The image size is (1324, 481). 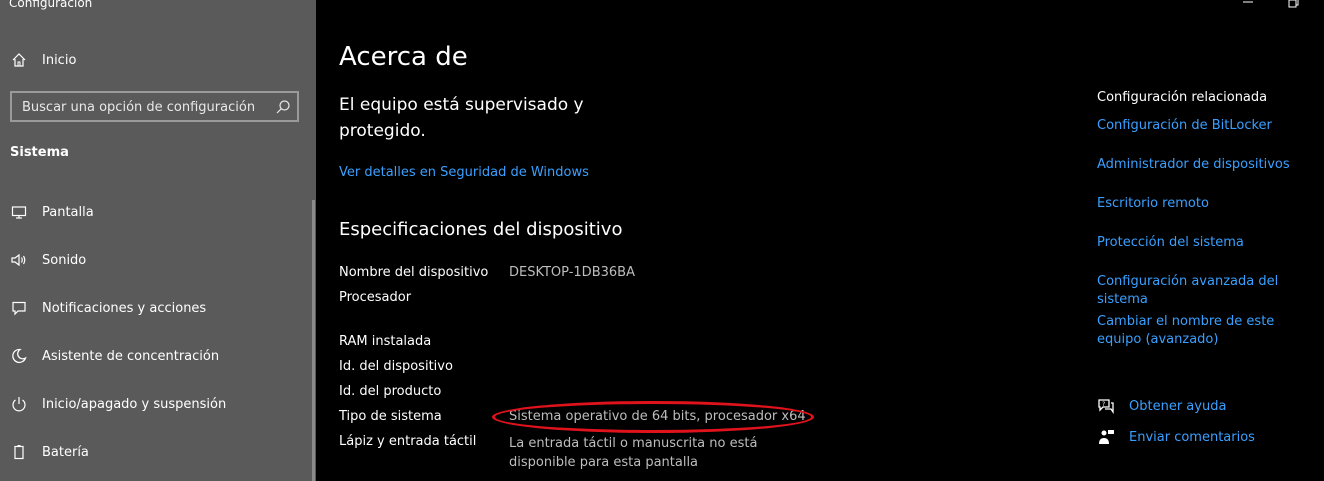 I want to click on sidebar-item-label: Pantalla, so click(x=68, y=212).